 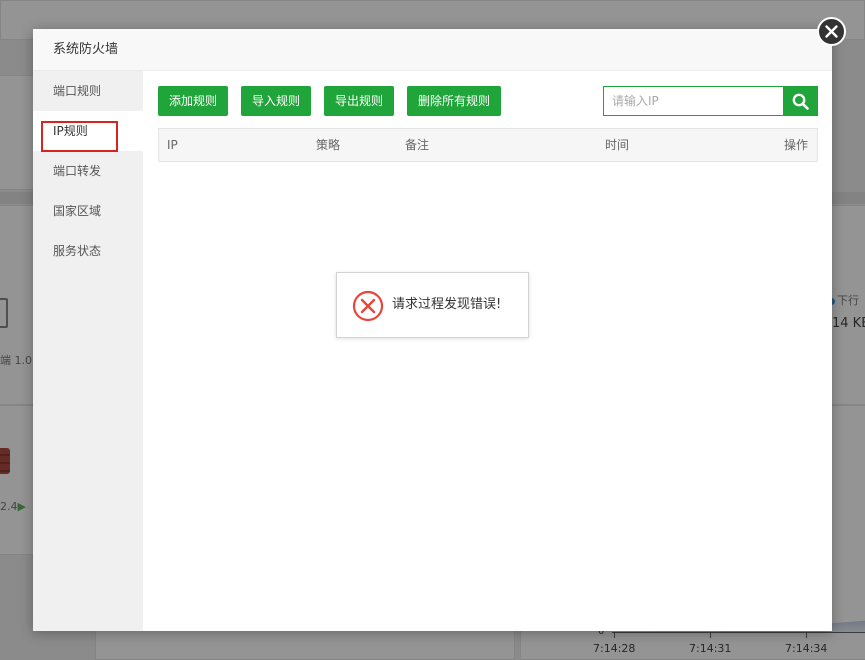 I want to click on error-circle-x-icon, so click(x=368, y=306).